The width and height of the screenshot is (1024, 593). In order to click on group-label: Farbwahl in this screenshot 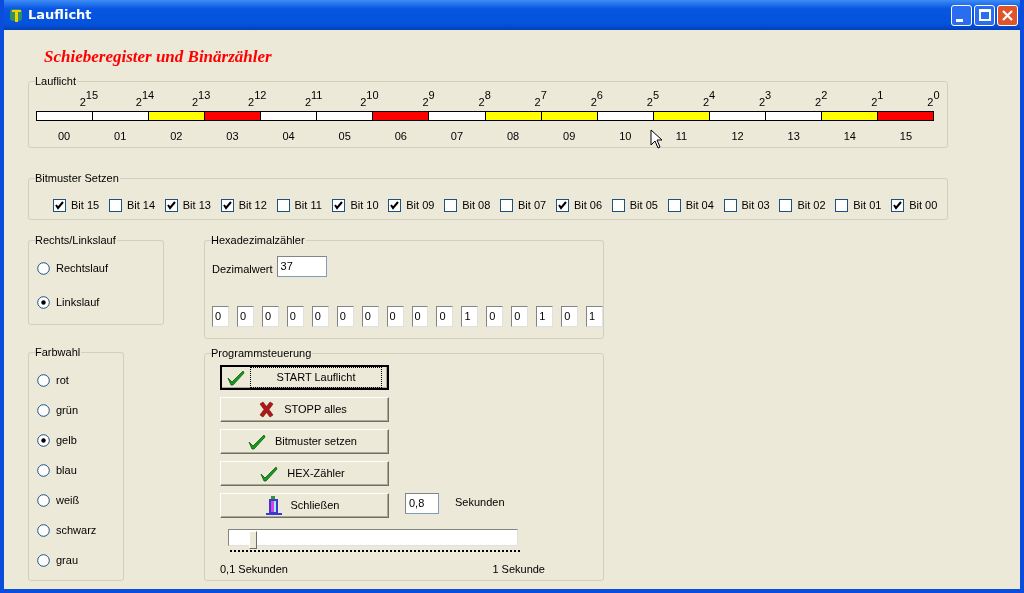, I will do `click(58, 352)`.